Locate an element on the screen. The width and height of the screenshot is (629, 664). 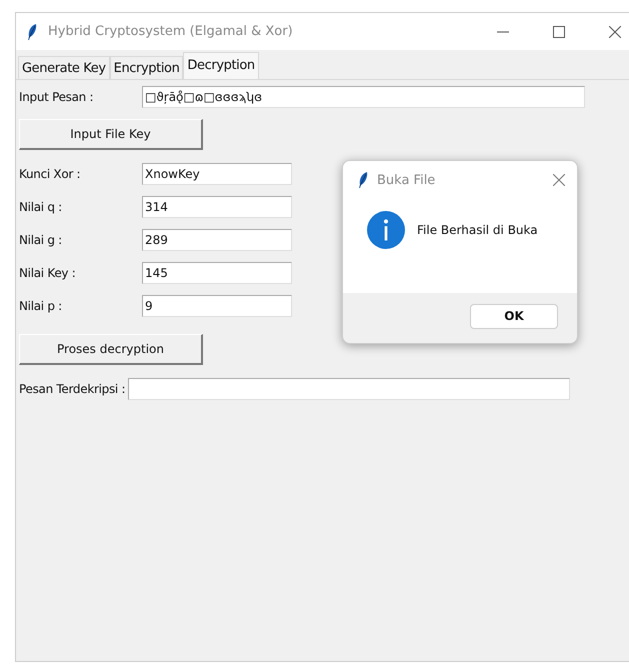
window-title: Hybrid Cryptosystem (Elgamal & Xor) is located at coordinates (170, 31).